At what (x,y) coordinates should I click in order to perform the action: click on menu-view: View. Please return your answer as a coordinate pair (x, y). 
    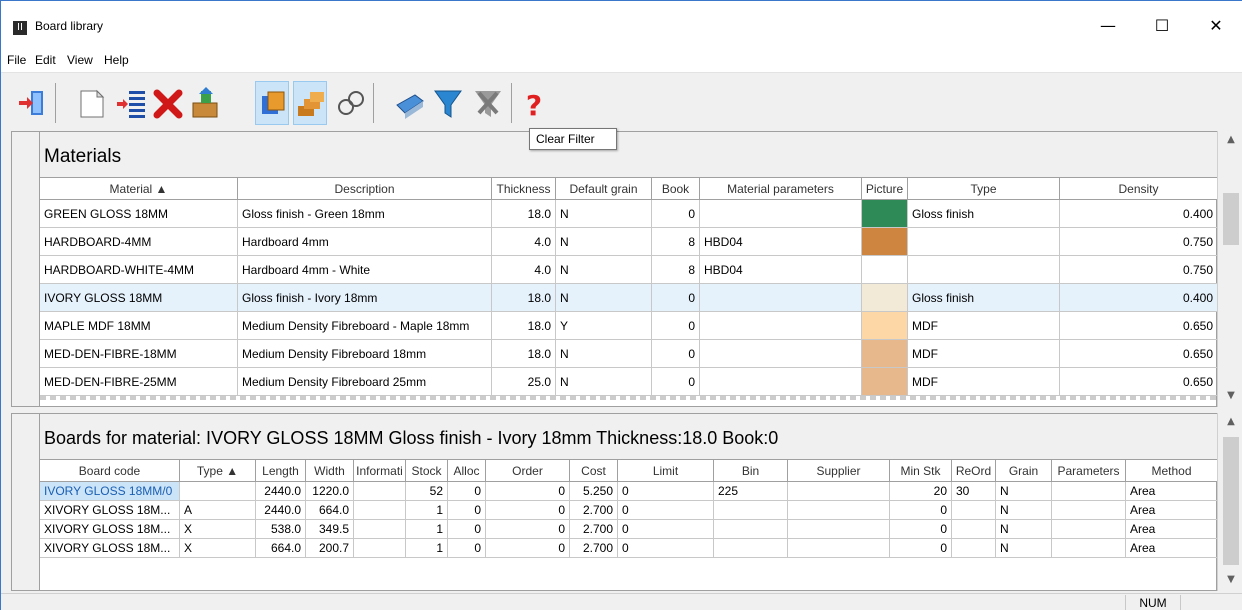
    Looking at the image, I should click on (80, 60).